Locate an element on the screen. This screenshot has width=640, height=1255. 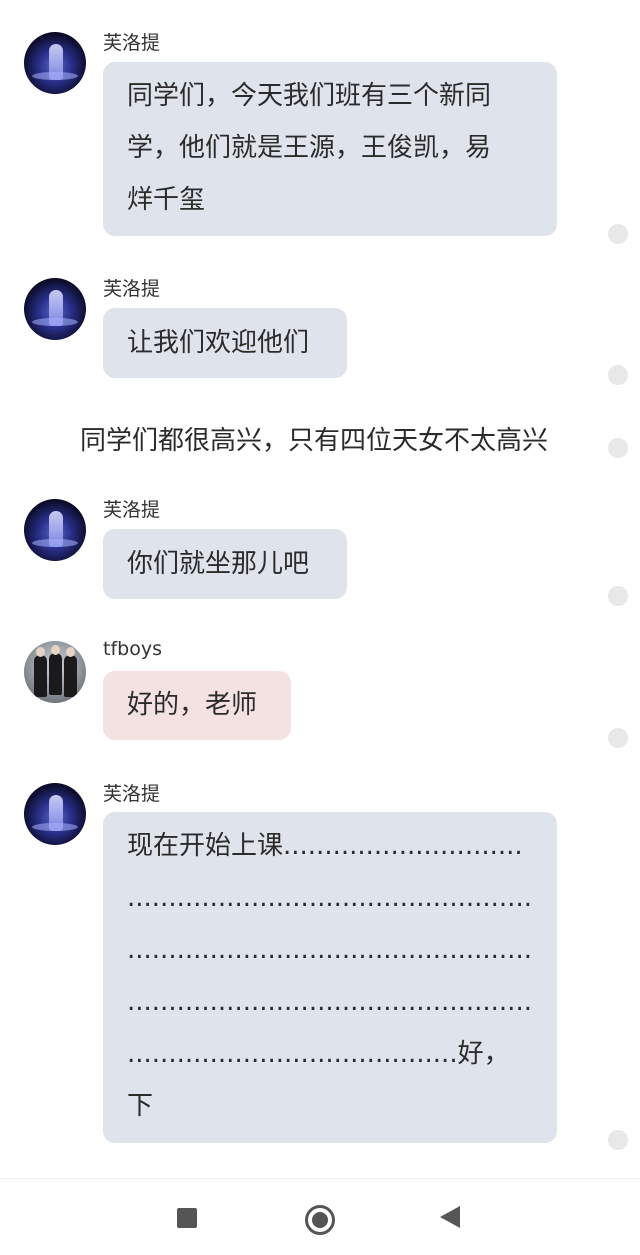
sender-name: tfboys is located at coordinates (132, 649).